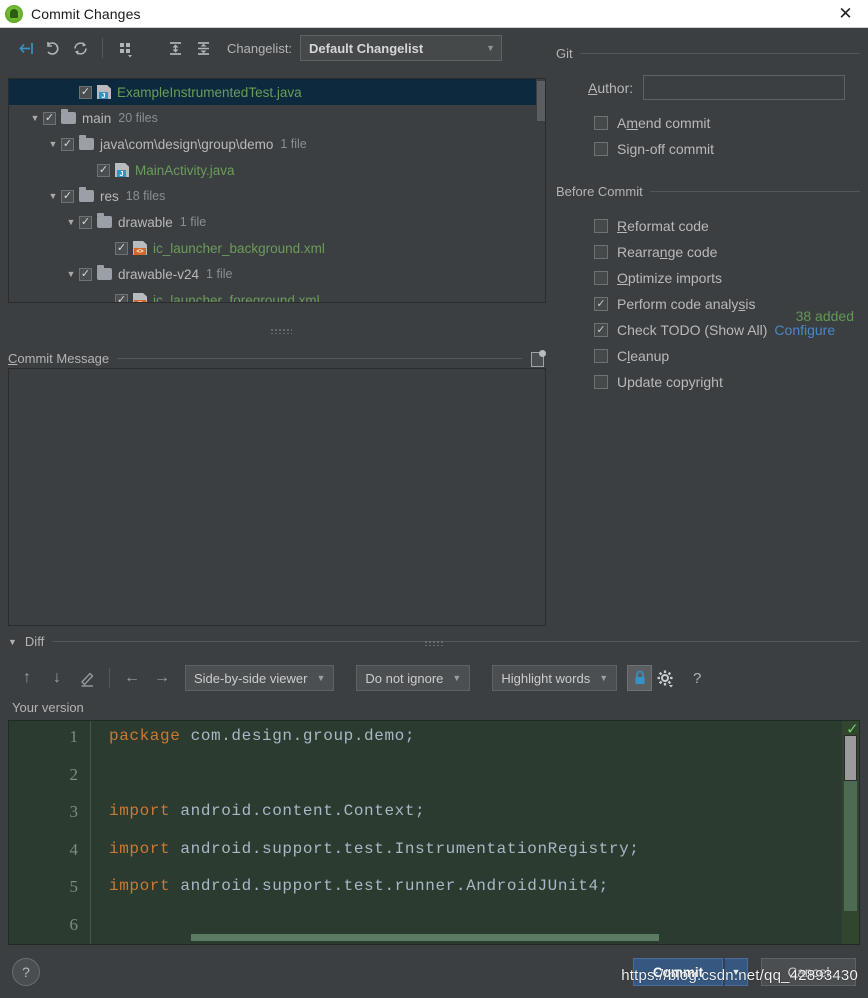  I want to click on viewer-mode-value: Side-by-side viewer, so click(251, 678).